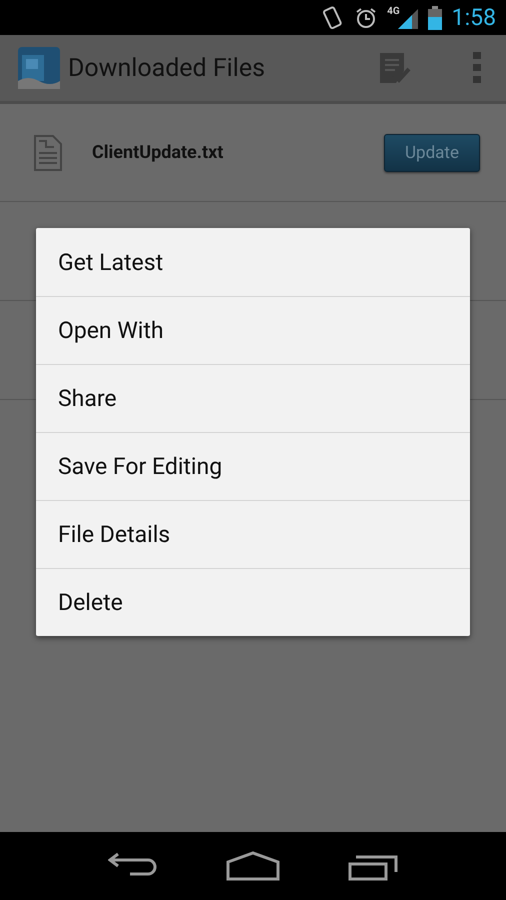  I want to click on menu-item: Get Latest, so click(253, 262).